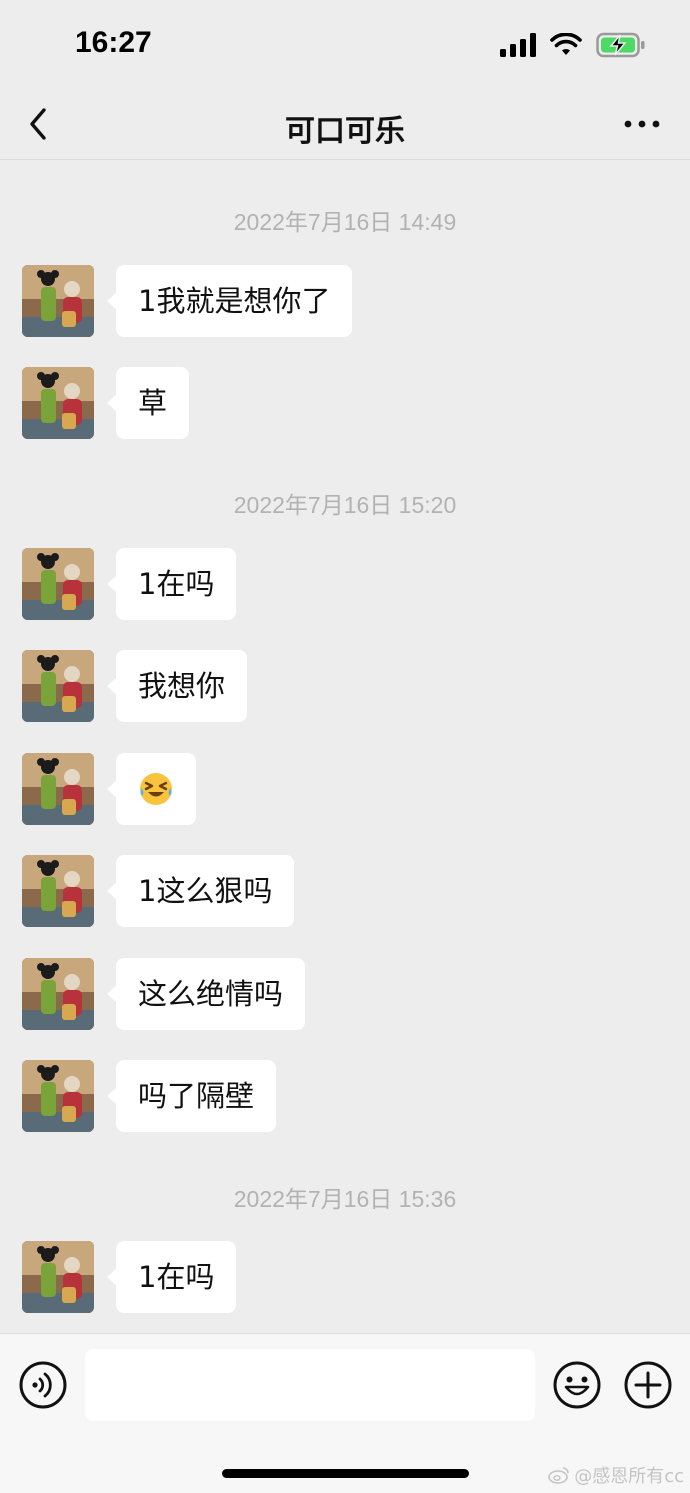 This screenshot has height=1493, width=690. Describe the element at coordinates (229, 301) in the screenshot. I see `message-bubble: 1我就是想你了` at that location.